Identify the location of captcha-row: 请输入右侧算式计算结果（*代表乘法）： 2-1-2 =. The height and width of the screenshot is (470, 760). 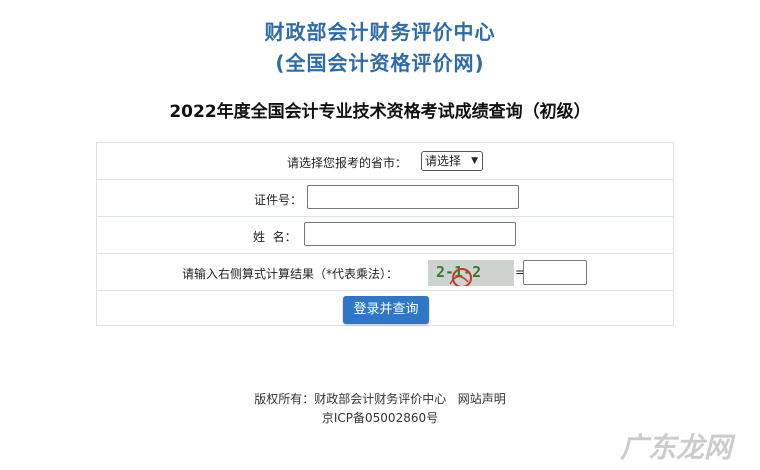
(385, 272).